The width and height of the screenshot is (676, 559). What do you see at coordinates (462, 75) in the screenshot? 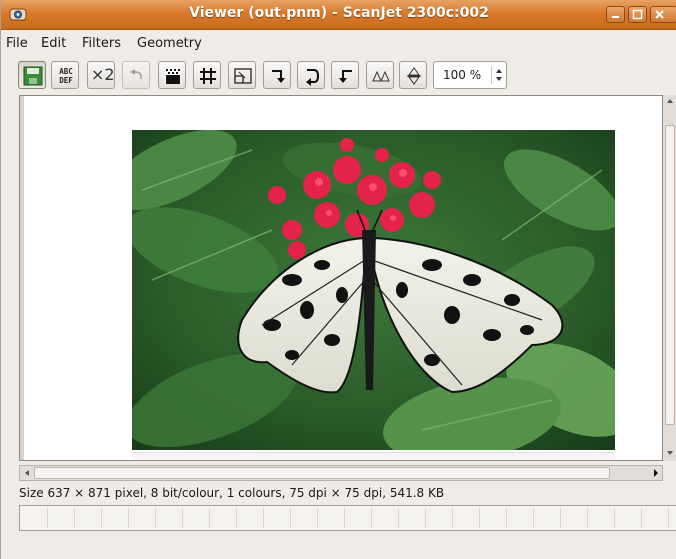
I see `zoom-value: 100 %` at bounding box center [462, 75].